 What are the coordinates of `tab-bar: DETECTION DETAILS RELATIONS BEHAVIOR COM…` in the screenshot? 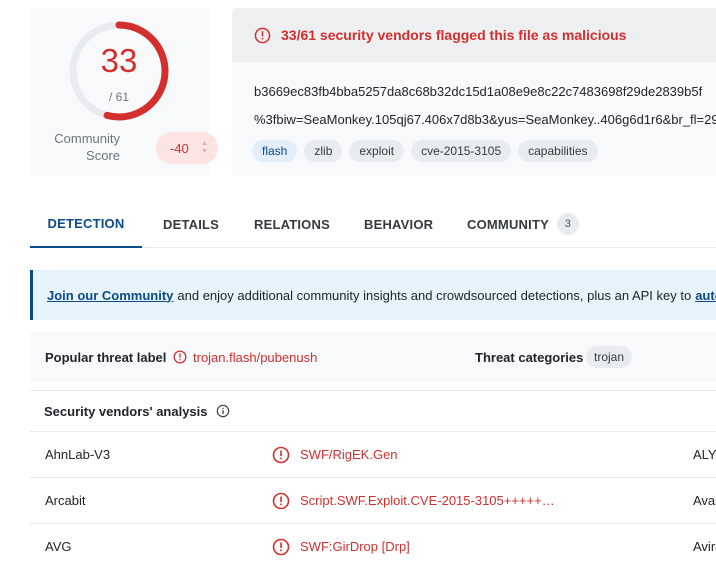 It's located at (373, 224).